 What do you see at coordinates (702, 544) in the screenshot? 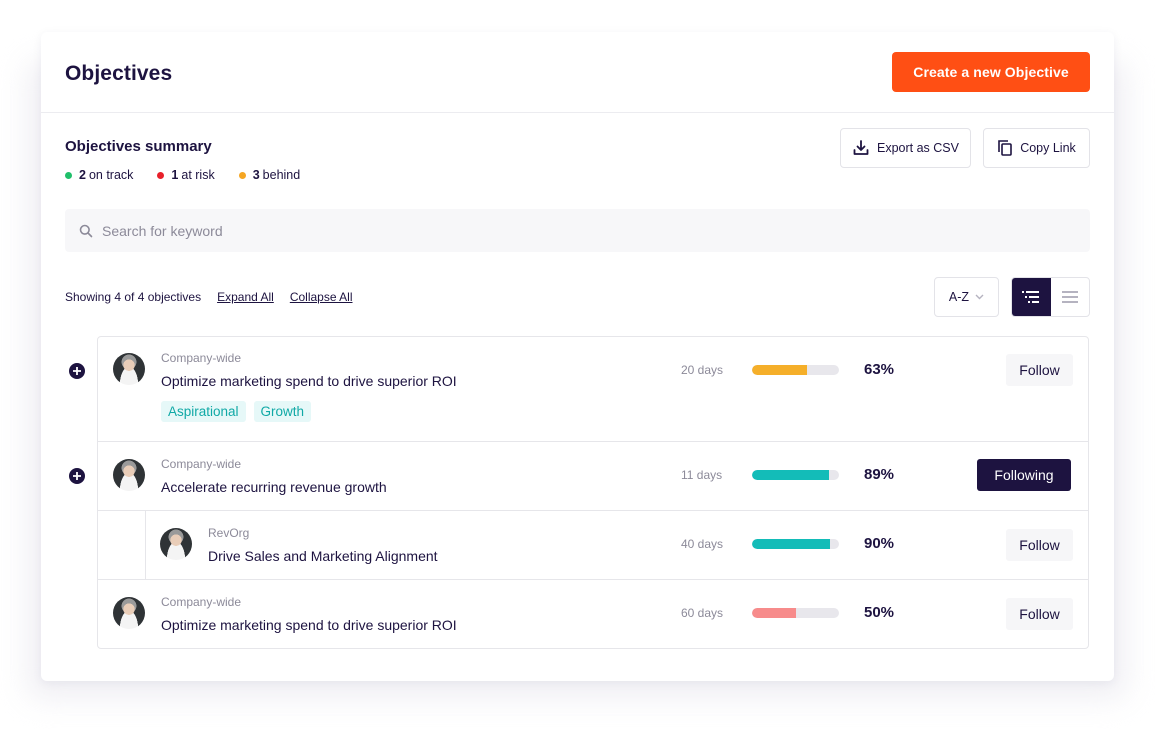
I see `days-remaining: 40 days` at bounding box center [702, 544].